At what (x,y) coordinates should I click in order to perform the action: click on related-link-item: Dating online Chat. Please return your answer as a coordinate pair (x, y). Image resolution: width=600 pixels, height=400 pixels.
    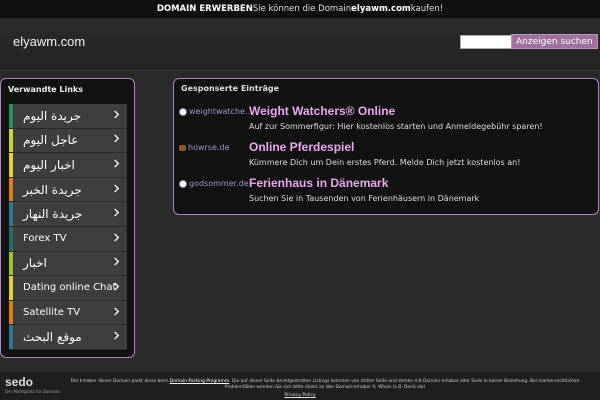
    Looking at the image, I should click on (68, 288).